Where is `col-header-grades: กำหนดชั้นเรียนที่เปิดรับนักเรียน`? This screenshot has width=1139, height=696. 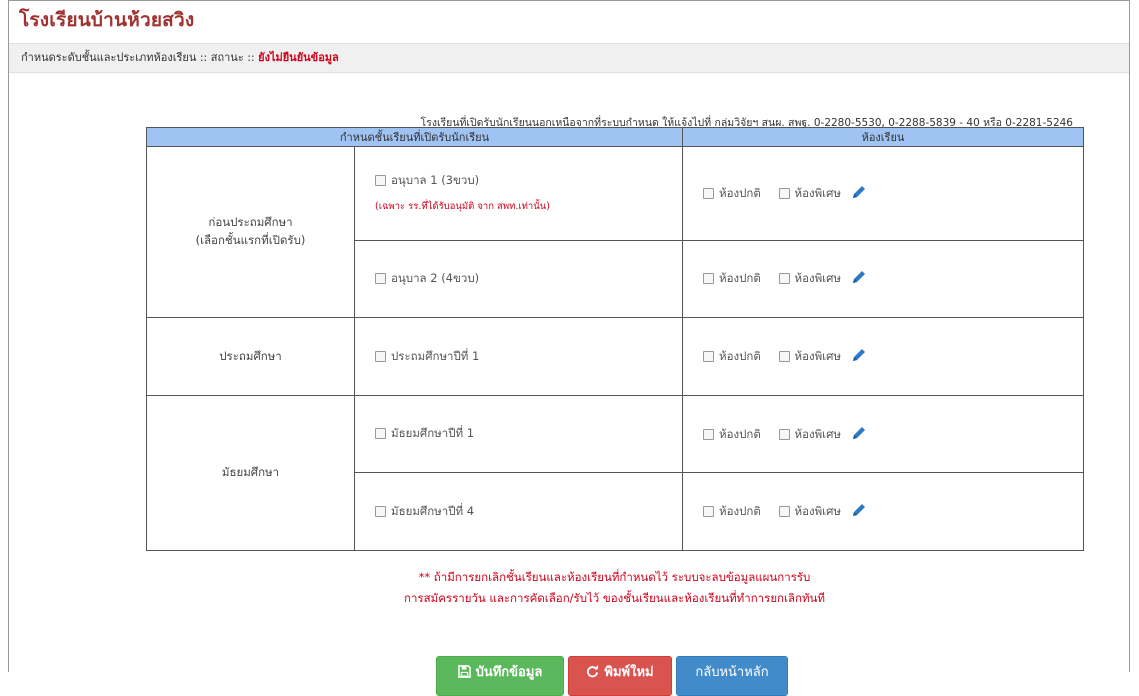 col-header-grades: กำหนดชั้นเรียนที่เปิดรับนักเรียน is located at coordinates (414, 137).